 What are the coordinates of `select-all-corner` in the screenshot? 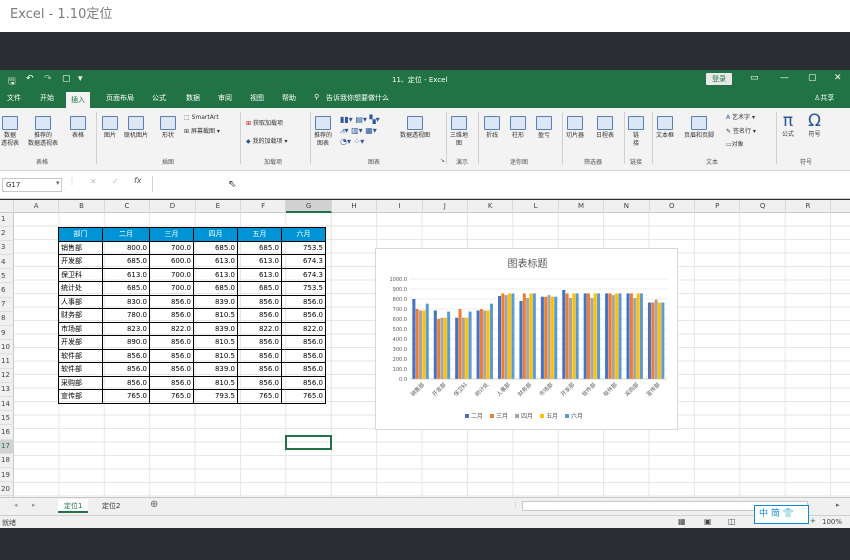 It's located at (7, 206).